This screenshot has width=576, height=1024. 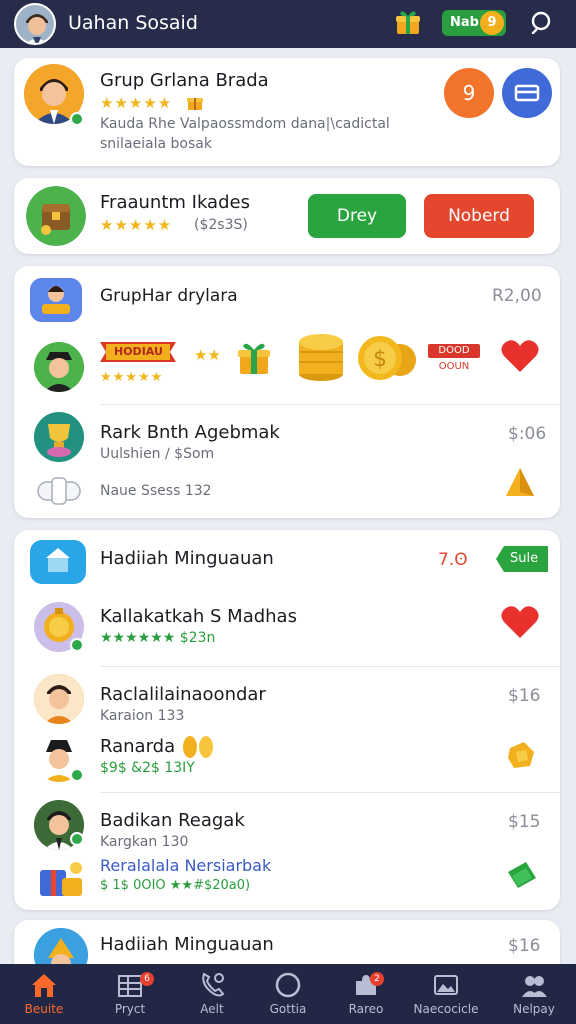 I want to click on coin-count: 9, so click(x=492, y=23).